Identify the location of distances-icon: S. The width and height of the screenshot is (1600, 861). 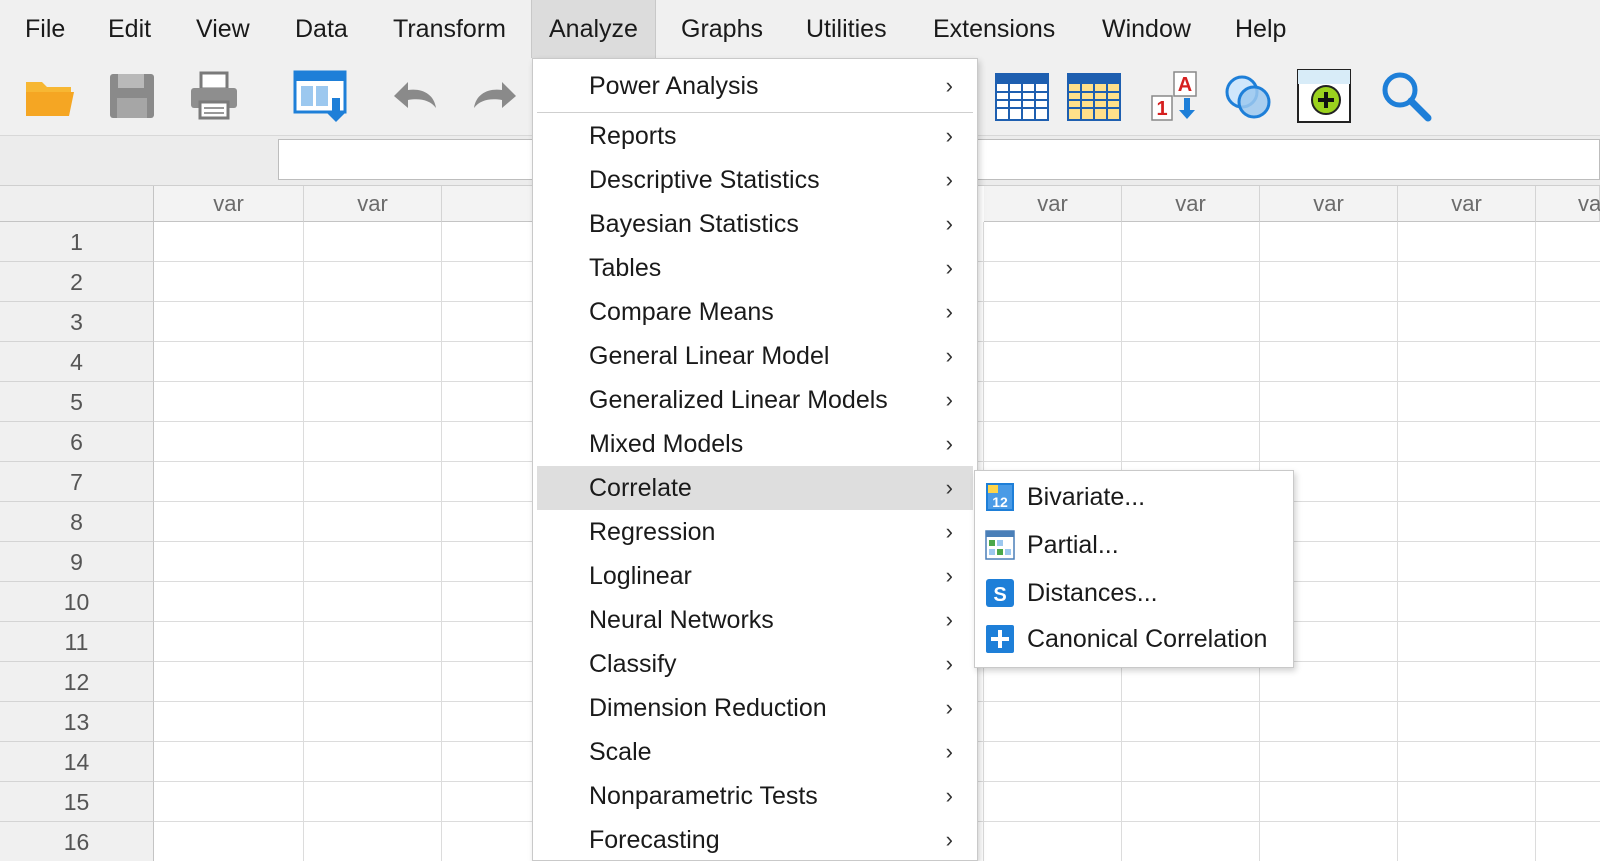
(1000, 593).